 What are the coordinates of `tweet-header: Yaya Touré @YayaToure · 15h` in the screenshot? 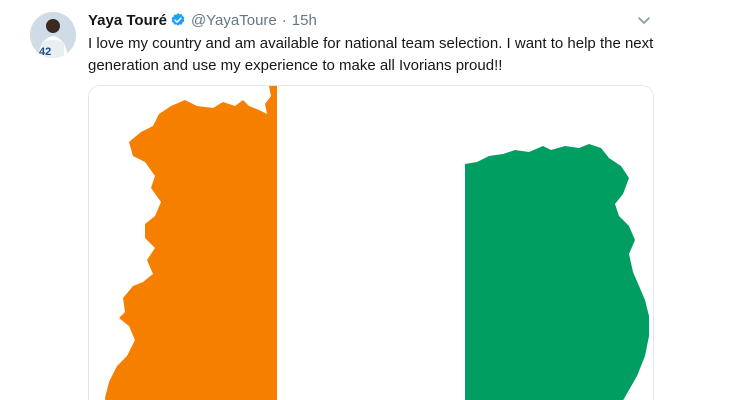 It's located at (202, 20).